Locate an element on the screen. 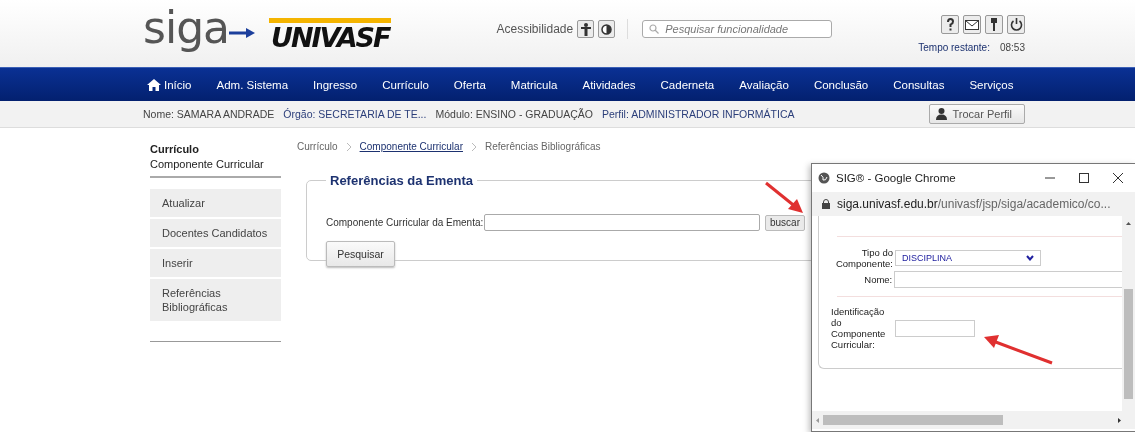  key-icon is located at coordinates (994, 24).